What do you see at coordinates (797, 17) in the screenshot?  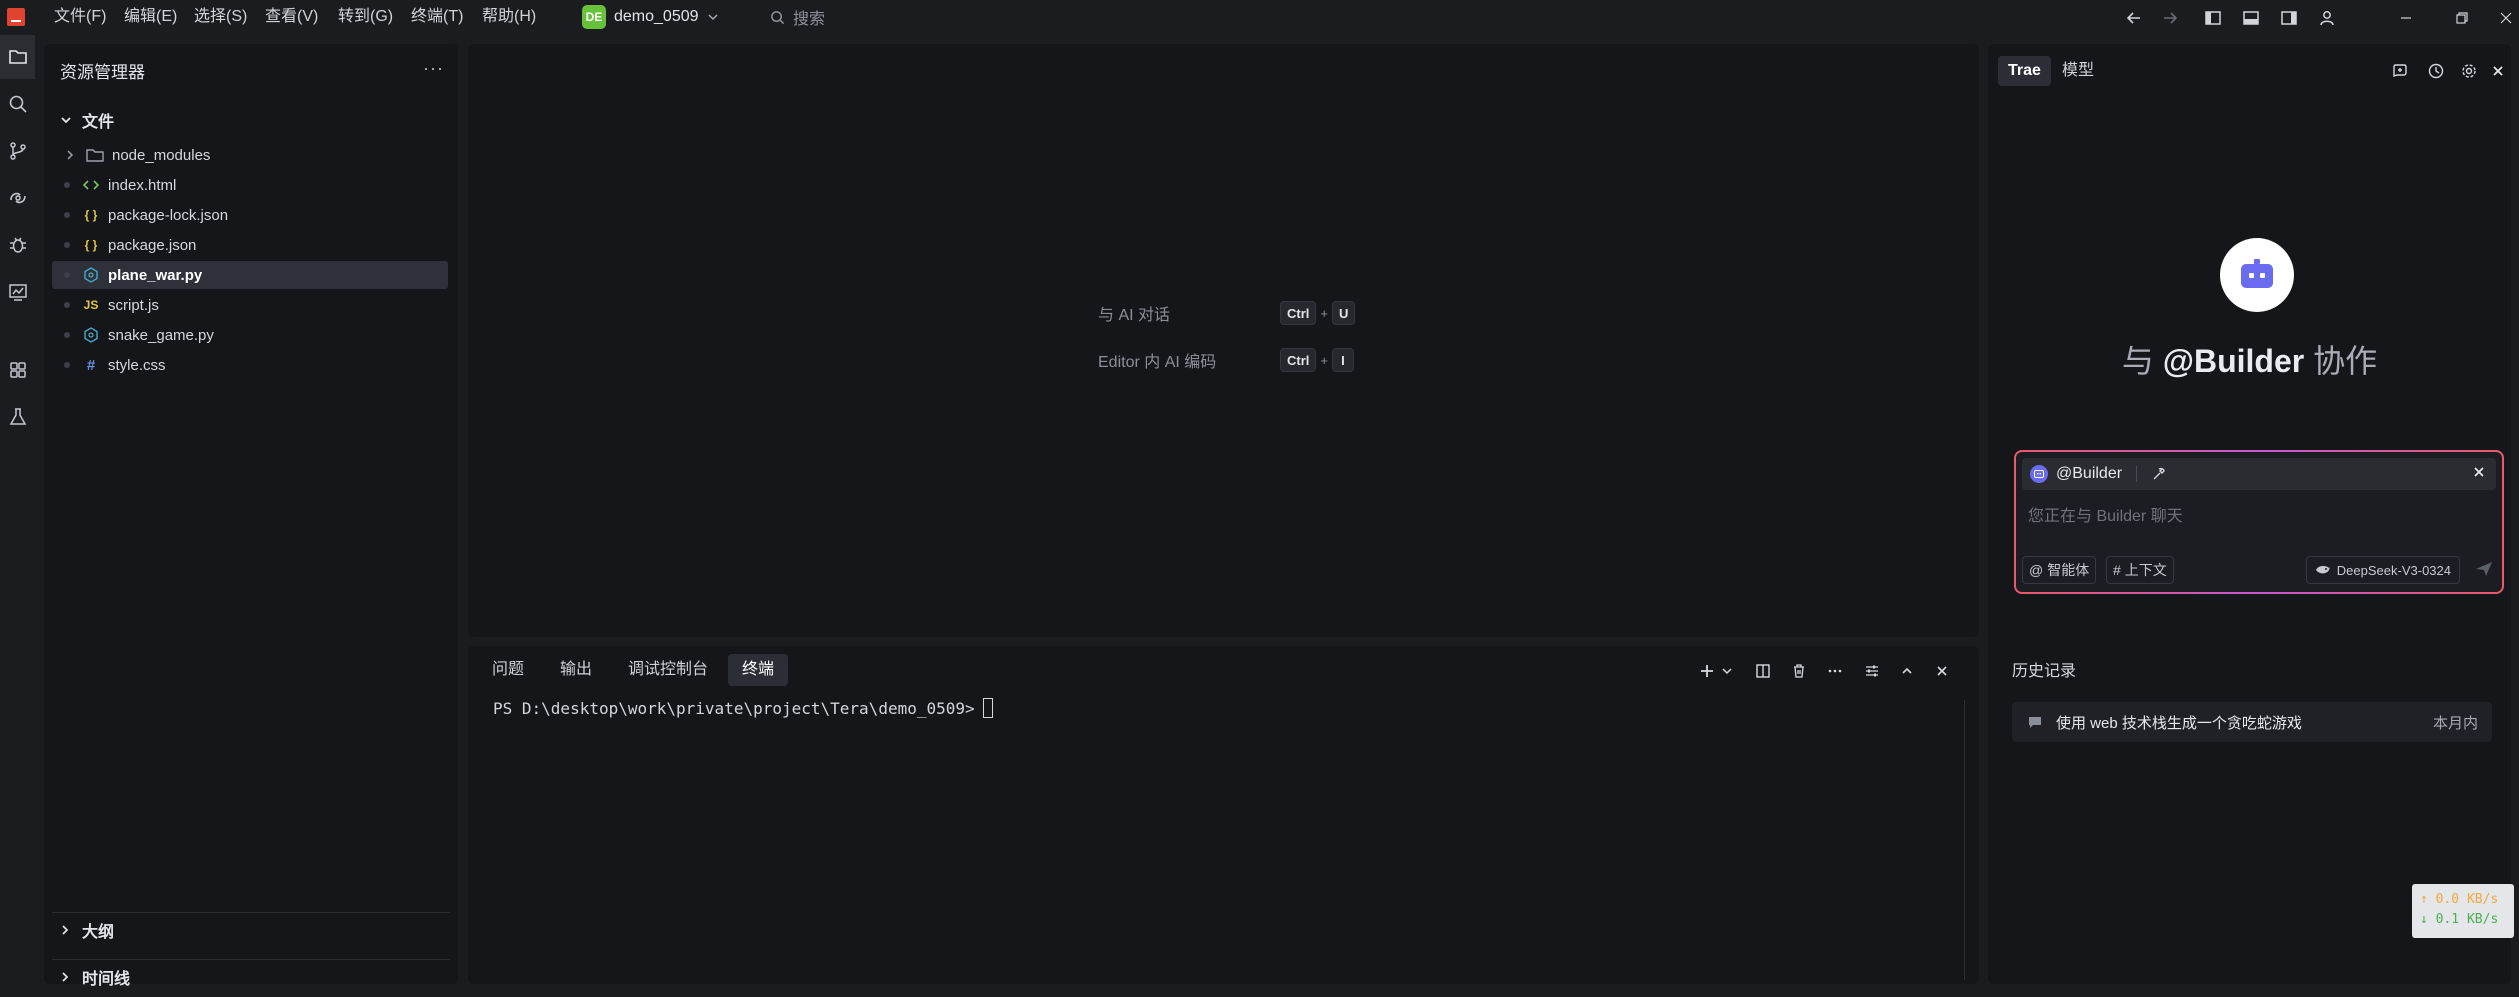 I see `command-search: 搜索` at bounding box center [797, 17].